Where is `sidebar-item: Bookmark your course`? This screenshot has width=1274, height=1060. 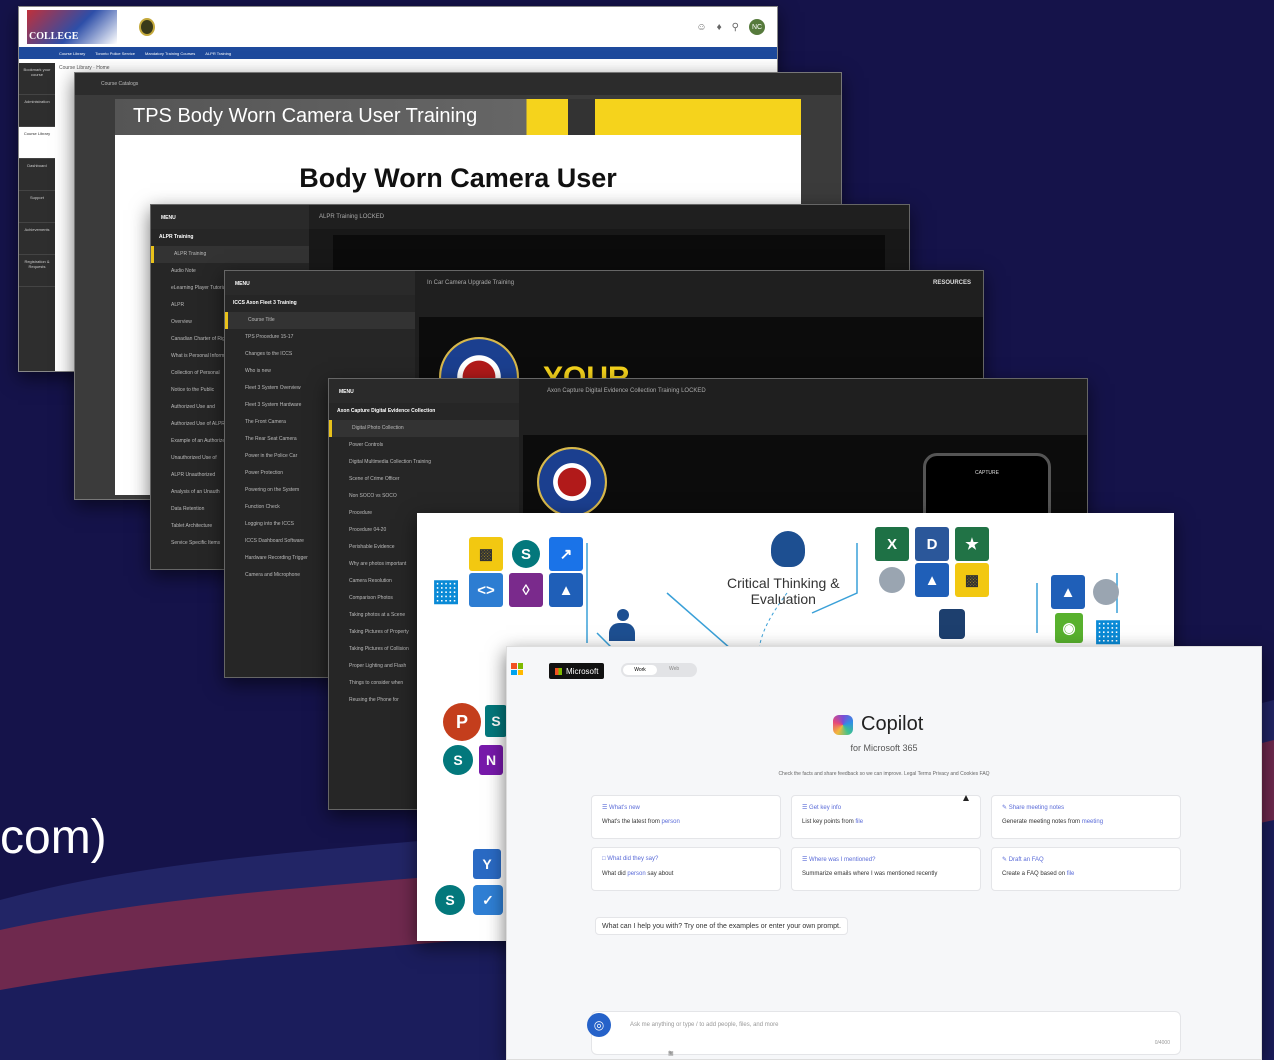 sidebar-item: Bookmark your course is located at coordinates (37, 79).